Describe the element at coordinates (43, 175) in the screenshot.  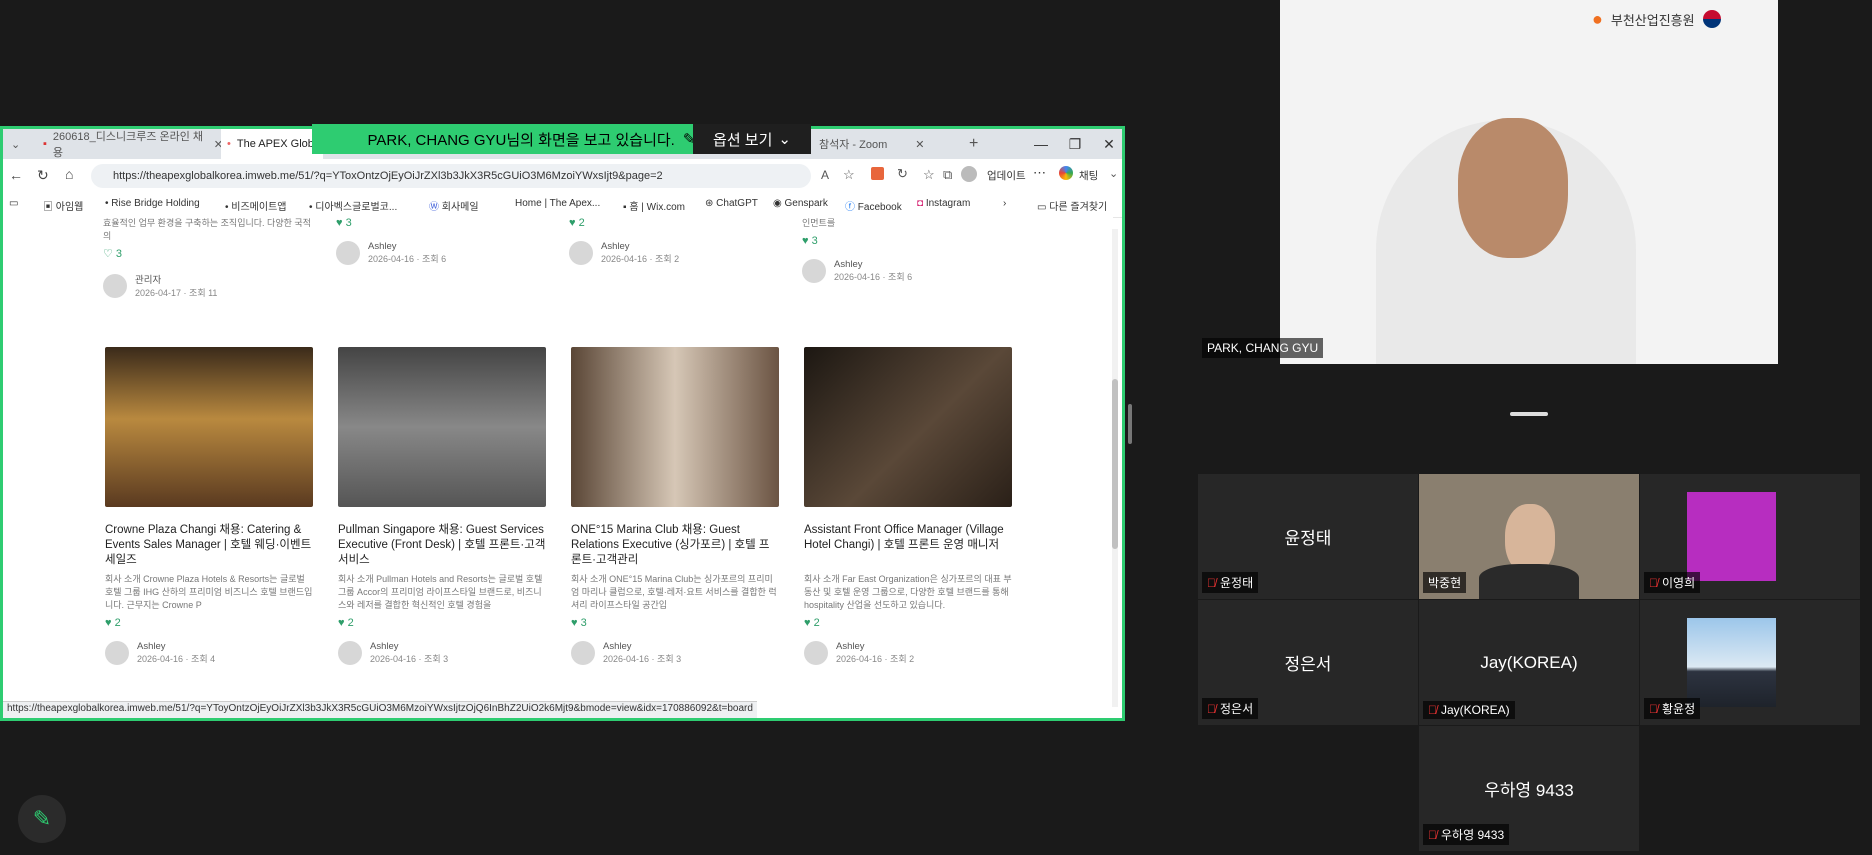
I see `reload-icon: ↻` at that location.